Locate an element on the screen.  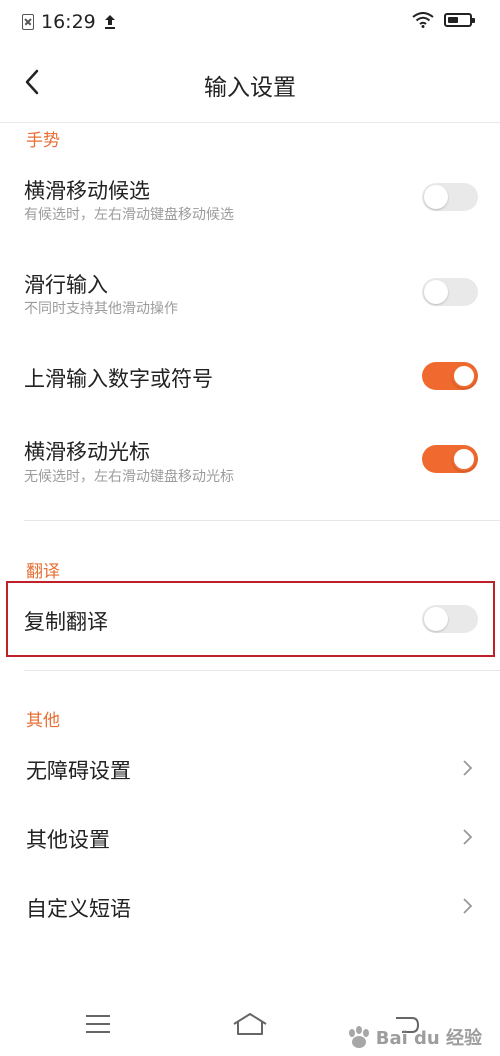
status-time: 16:29 is located at coordinates (68, 22).